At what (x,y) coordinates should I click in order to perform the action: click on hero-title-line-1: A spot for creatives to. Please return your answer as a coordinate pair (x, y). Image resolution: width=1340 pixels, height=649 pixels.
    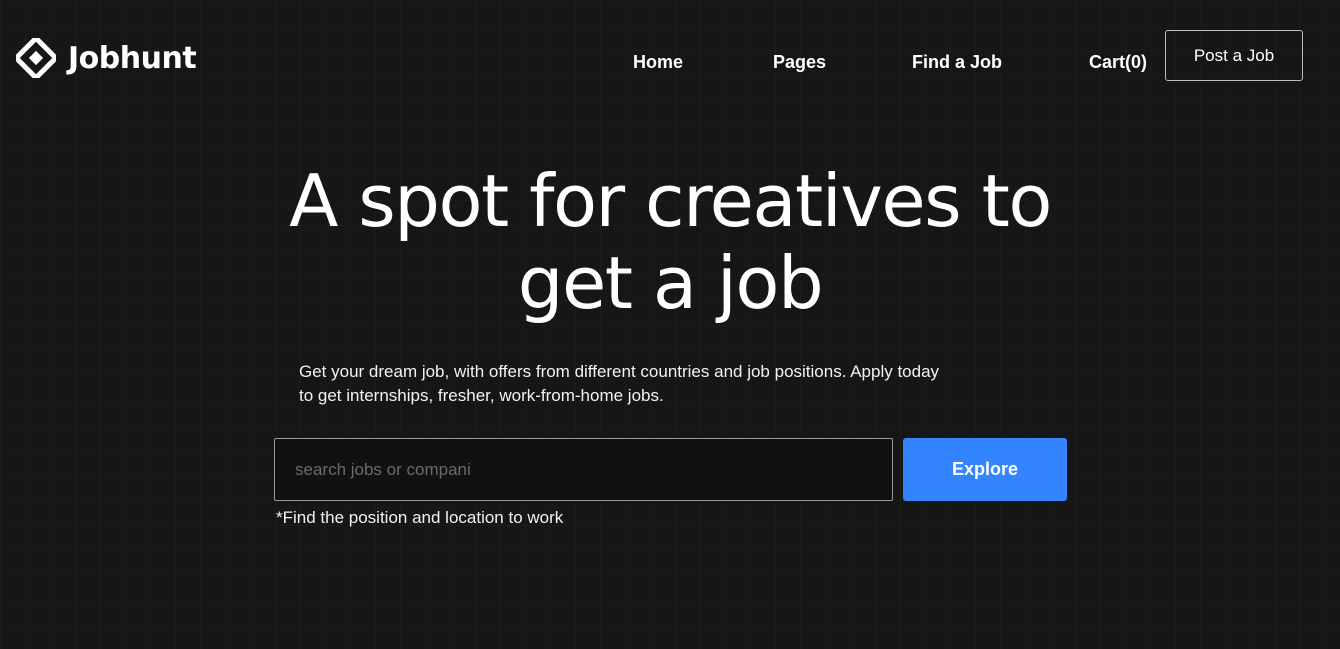
    Looking at the image, I should click on (670, 201).